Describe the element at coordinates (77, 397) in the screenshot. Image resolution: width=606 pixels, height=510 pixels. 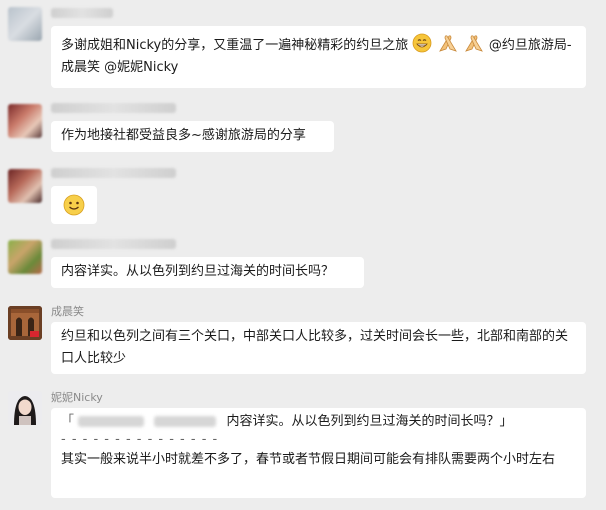
I see `sender-name: 妮妮Nicky` at that location.